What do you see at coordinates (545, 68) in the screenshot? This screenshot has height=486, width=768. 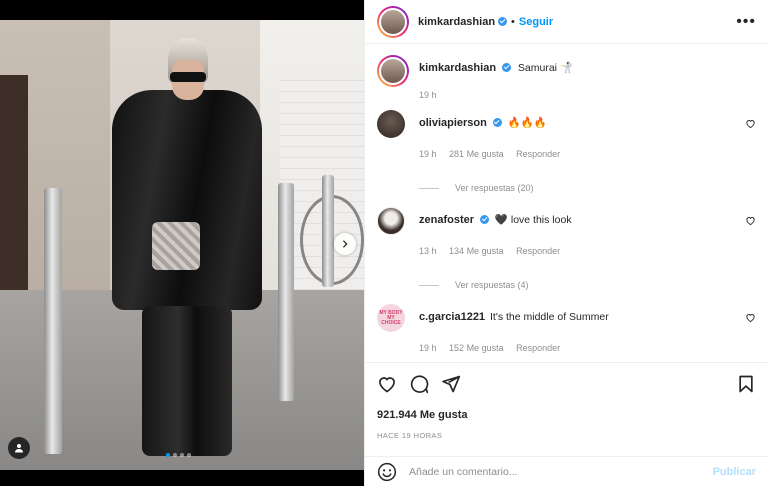 I see `caption-text: Samurai 🤺` at bounding box center [545, 68].